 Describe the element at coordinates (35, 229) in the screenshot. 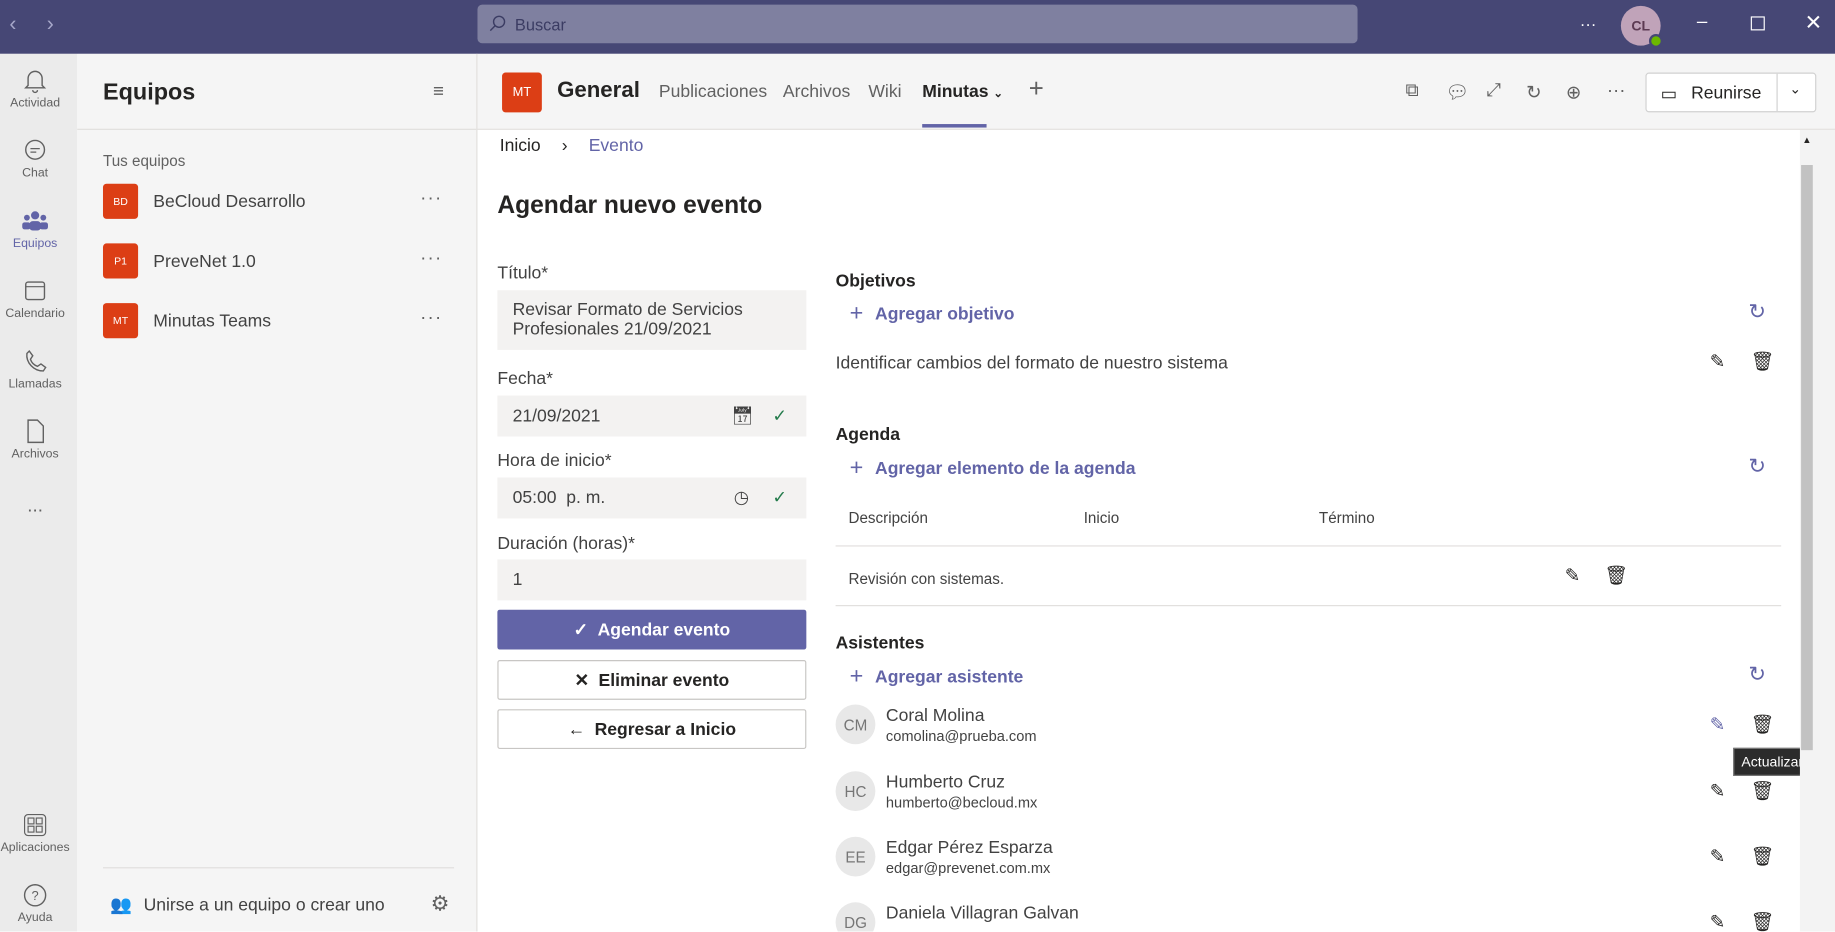

I see `rail-item-equipos: Equipos` at that location.